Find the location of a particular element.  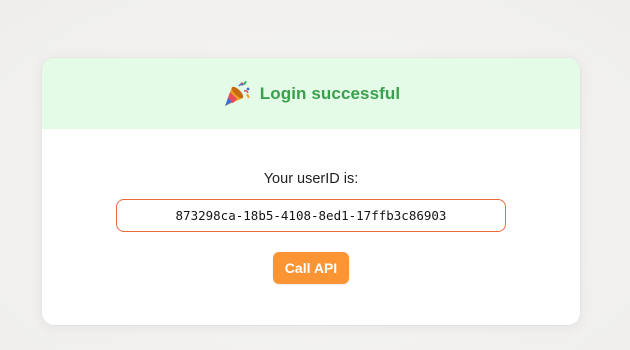

userid-value-field: 873298ca-18b5-4108-8ed1-17ffb3c86903 is located at coordinates (311, 215).